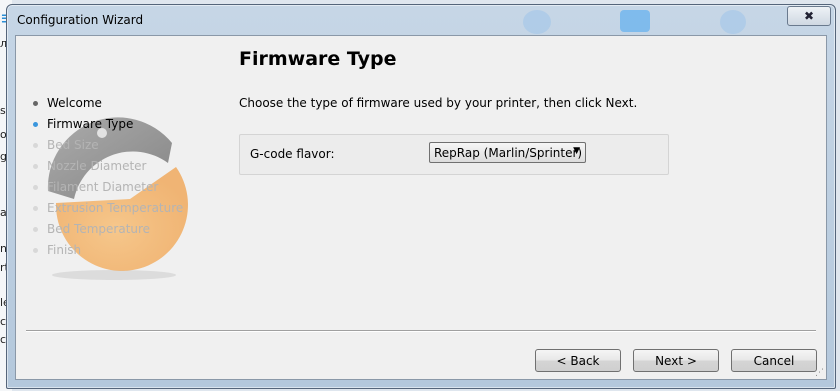 The image size is (840, 391). I want to click on page-title: Firmware Type, so click(318, 59).